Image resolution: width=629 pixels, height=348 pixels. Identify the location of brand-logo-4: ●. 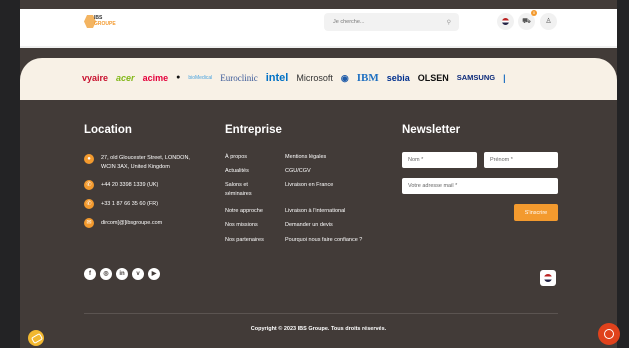
(178, 77).